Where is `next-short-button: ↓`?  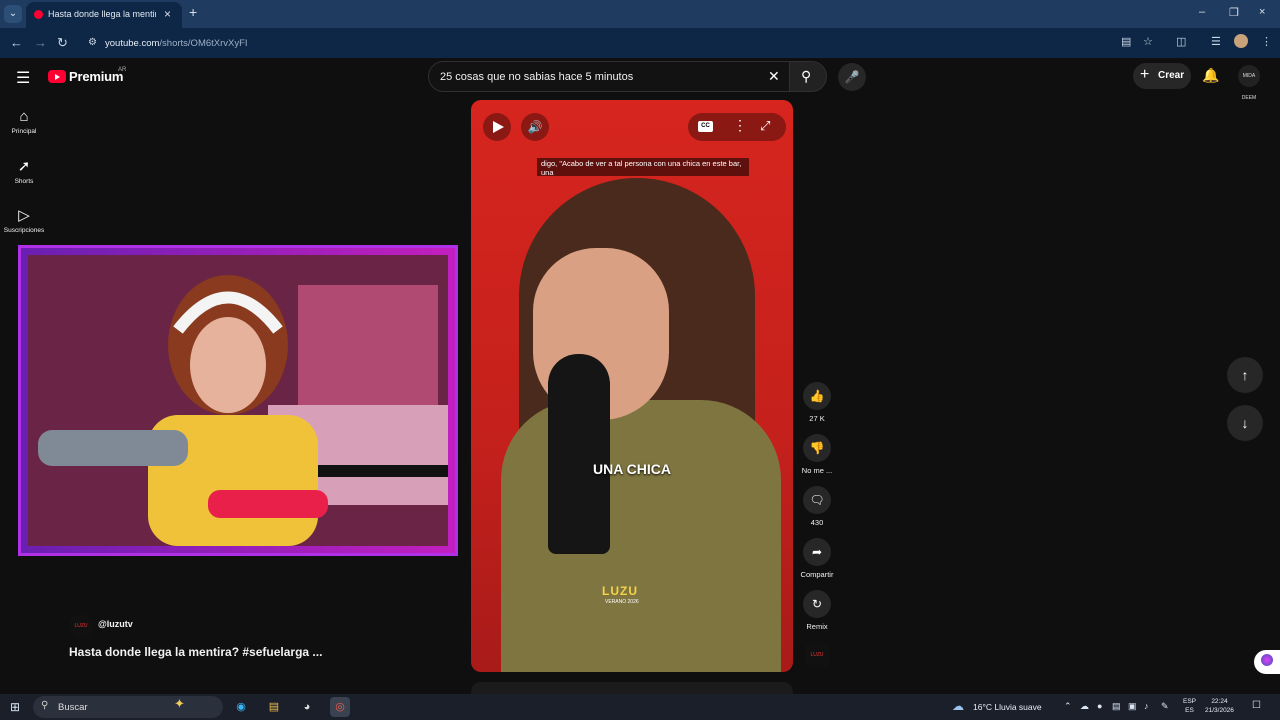 next-short-button: ↓ is located at coordinates (1245, 423).